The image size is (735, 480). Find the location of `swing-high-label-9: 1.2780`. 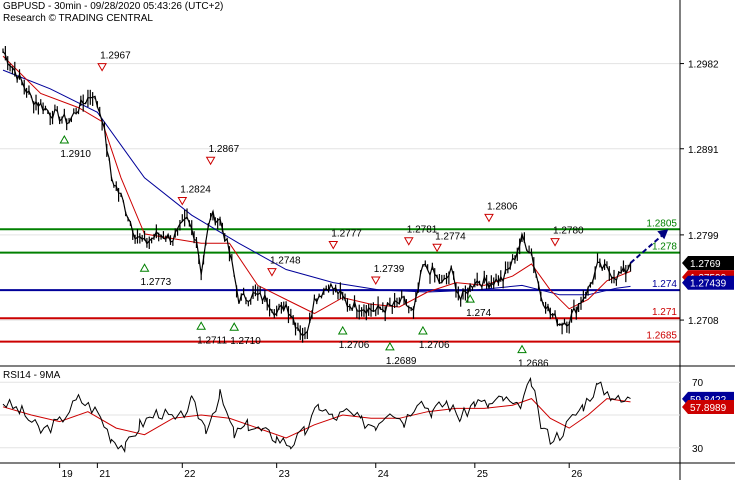

swing-high-label-9: 1.2780 is located at coordinates (568, 231).